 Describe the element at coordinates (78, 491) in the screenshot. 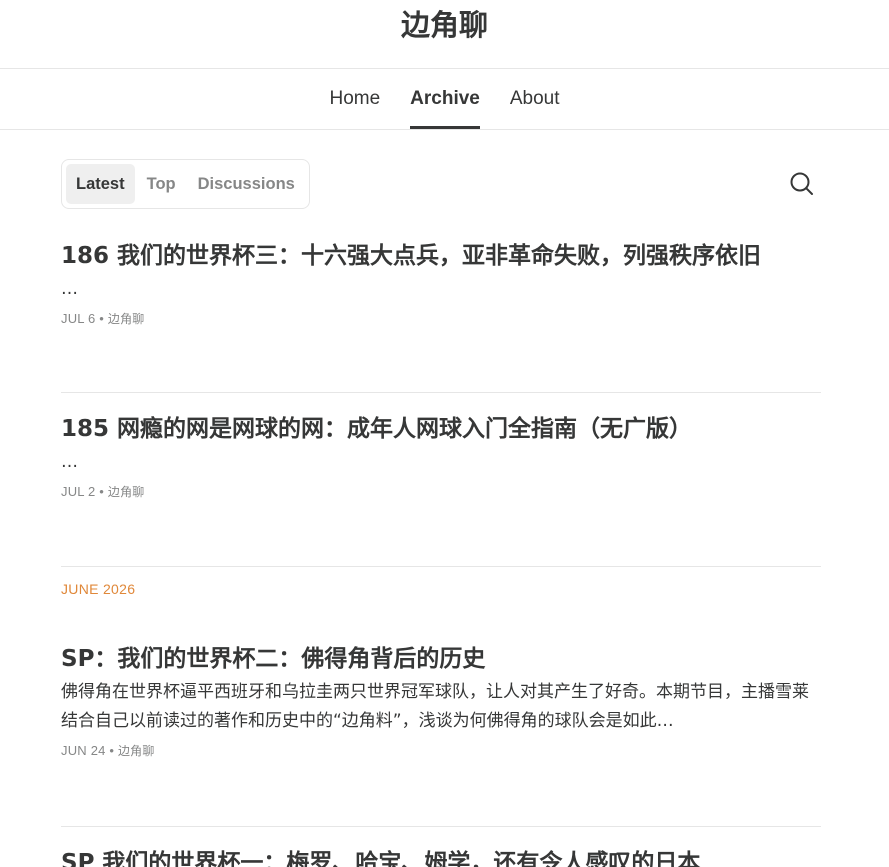

I see `post-date: JUL 2` at that location.